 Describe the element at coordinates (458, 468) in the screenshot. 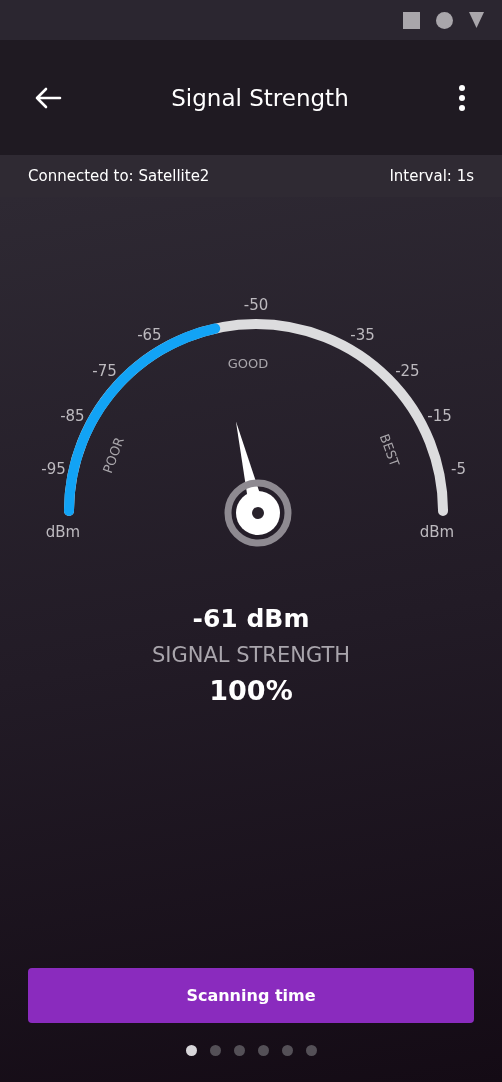

I see `tick-label: -5` at that location.